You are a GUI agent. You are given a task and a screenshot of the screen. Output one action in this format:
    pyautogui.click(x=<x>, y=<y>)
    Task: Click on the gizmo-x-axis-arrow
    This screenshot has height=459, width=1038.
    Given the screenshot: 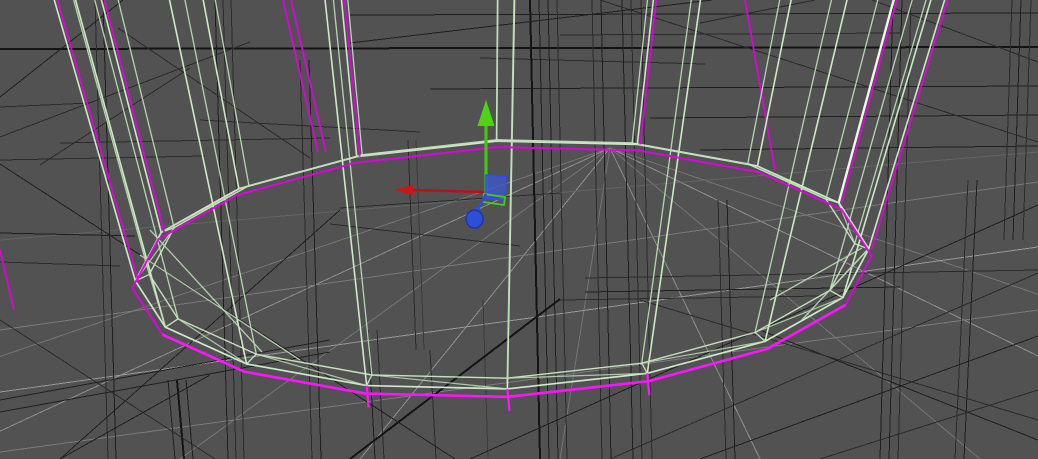 What is the action you would take?
    pyautogui.click(x=440, y=190)
    